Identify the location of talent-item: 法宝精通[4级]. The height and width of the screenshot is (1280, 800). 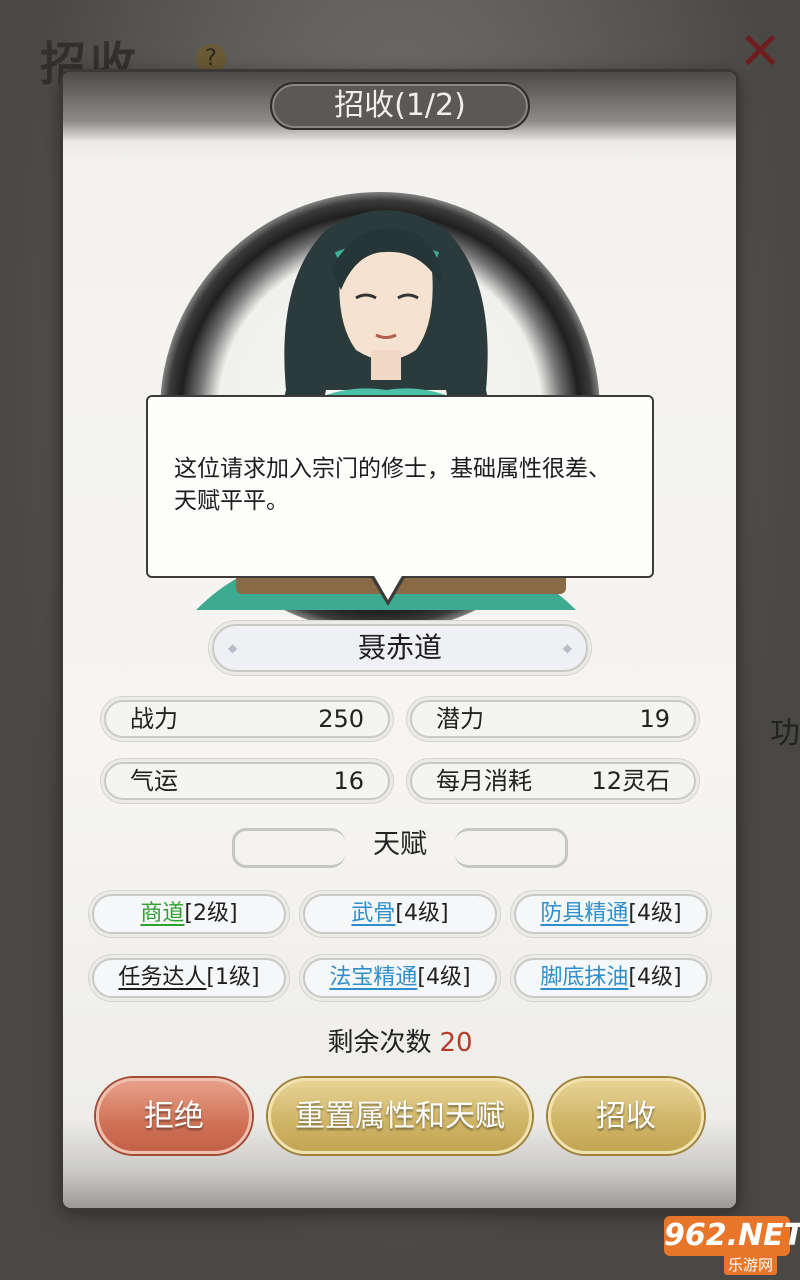
(400, 978).